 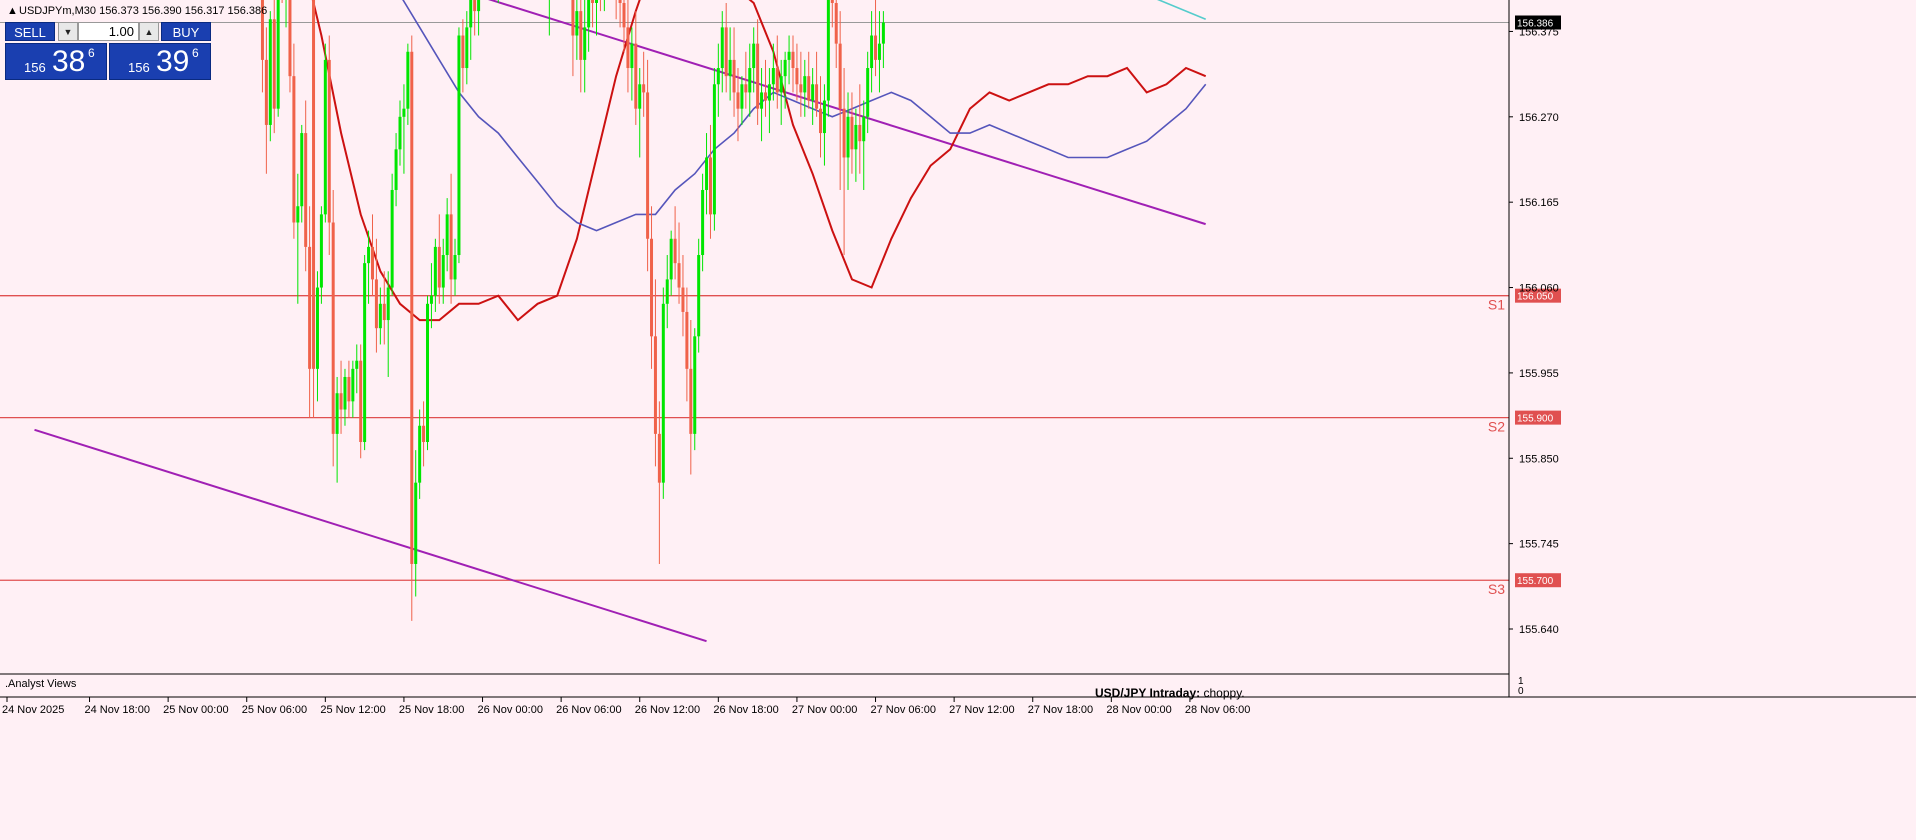 I want to click on buy-quote-main: 39, so click(x=173, y=61).